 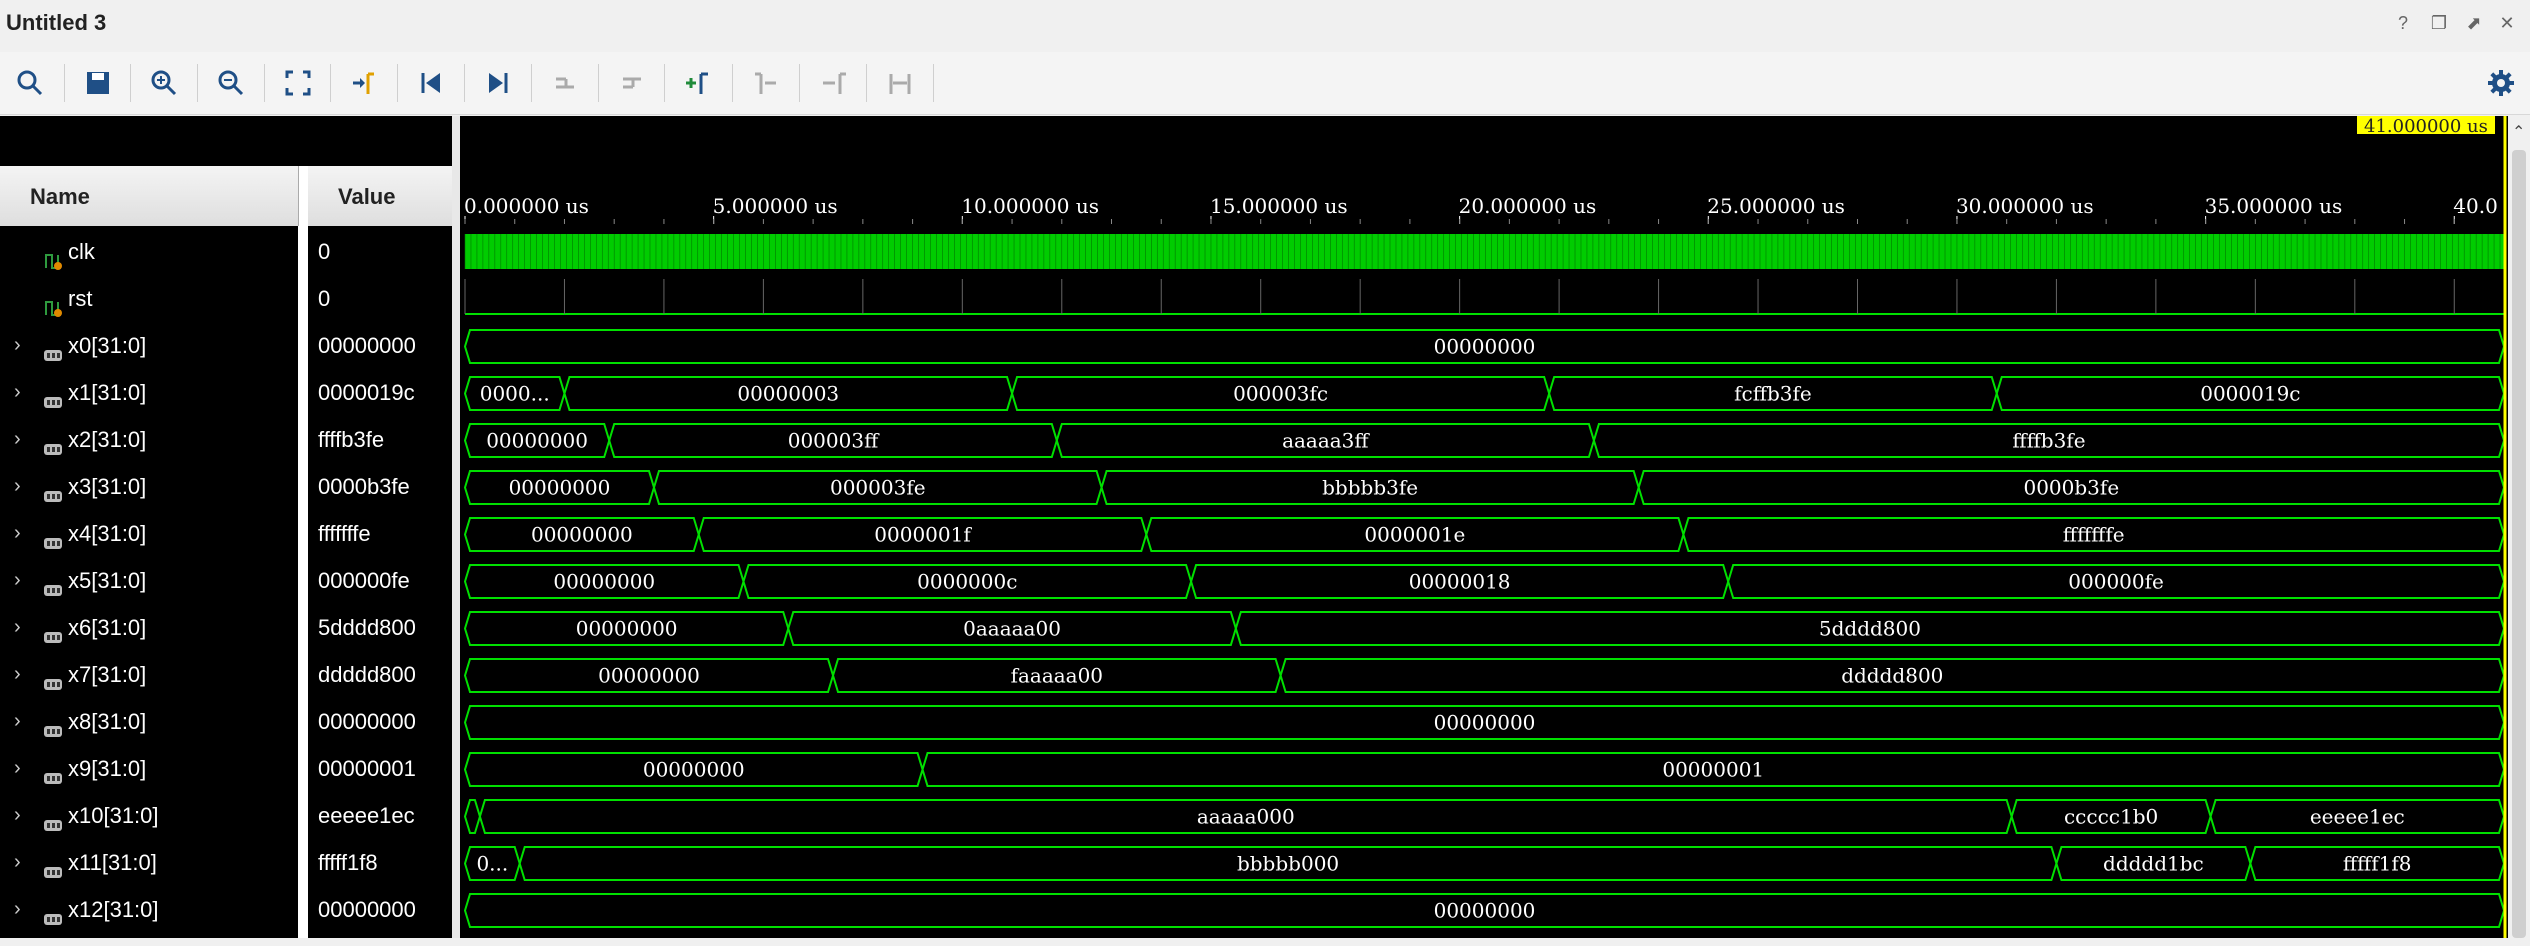 I want to click on next-marker-icon, so click(x=833, y=83).